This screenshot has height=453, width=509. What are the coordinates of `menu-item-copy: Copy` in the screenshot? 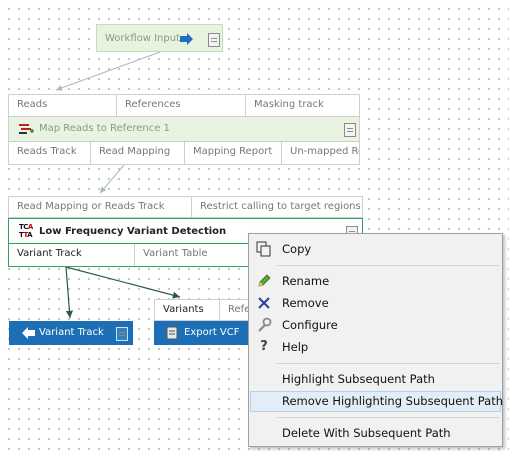 It's located at (375, 249).